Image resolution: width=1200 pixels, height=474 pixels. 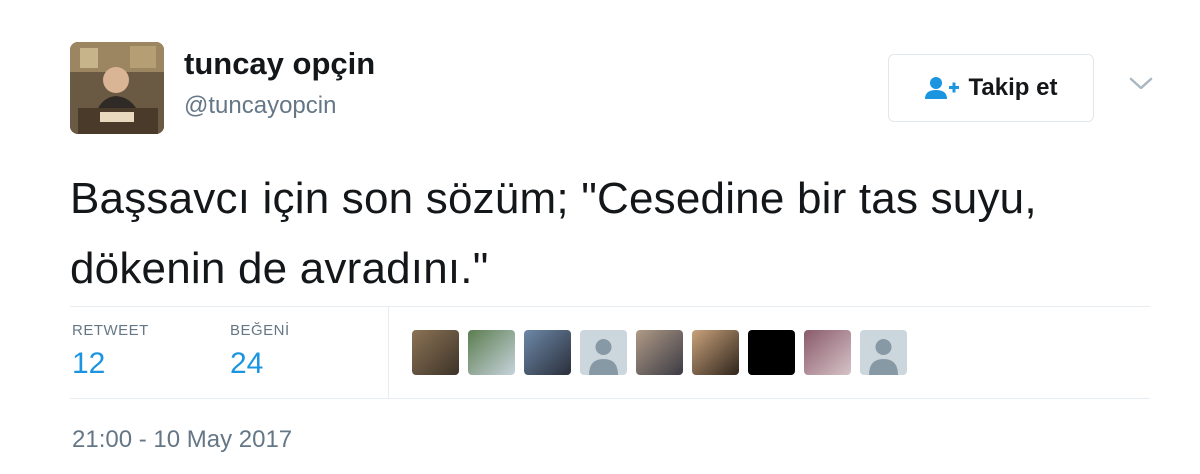 What do you see at coordinates (1013, 87) in the screenshot?
I see `follow-button-label: Takip et` at bounding box center [1013, 87].